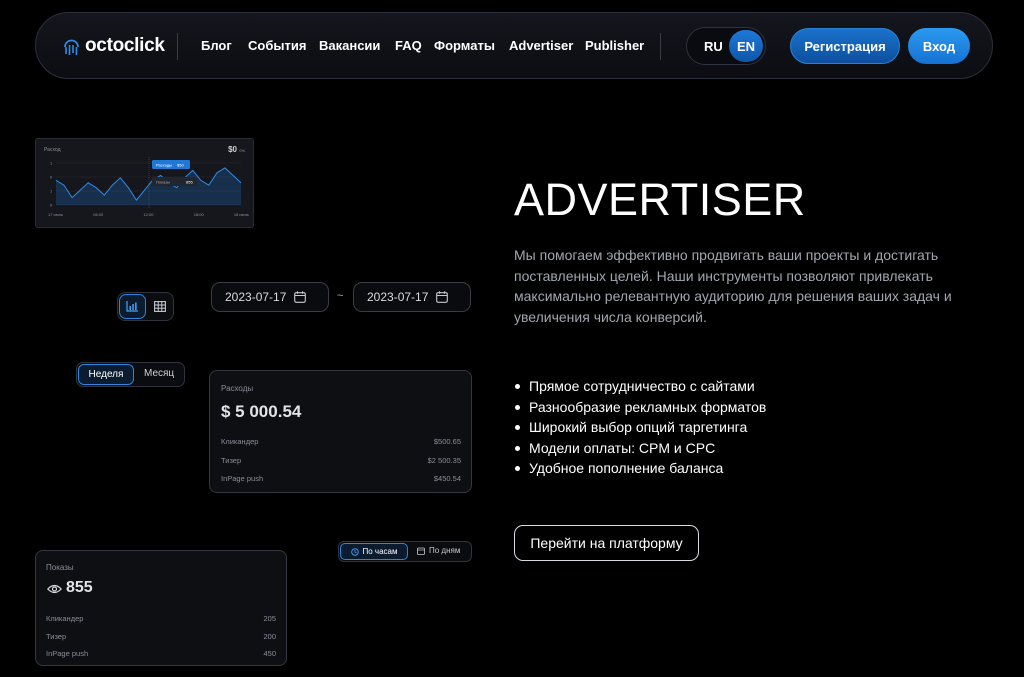 Image resolution: width=1024 pixels, height=677 pixels. I want to click on expense-row-value: $500.65, so click(447, 441).